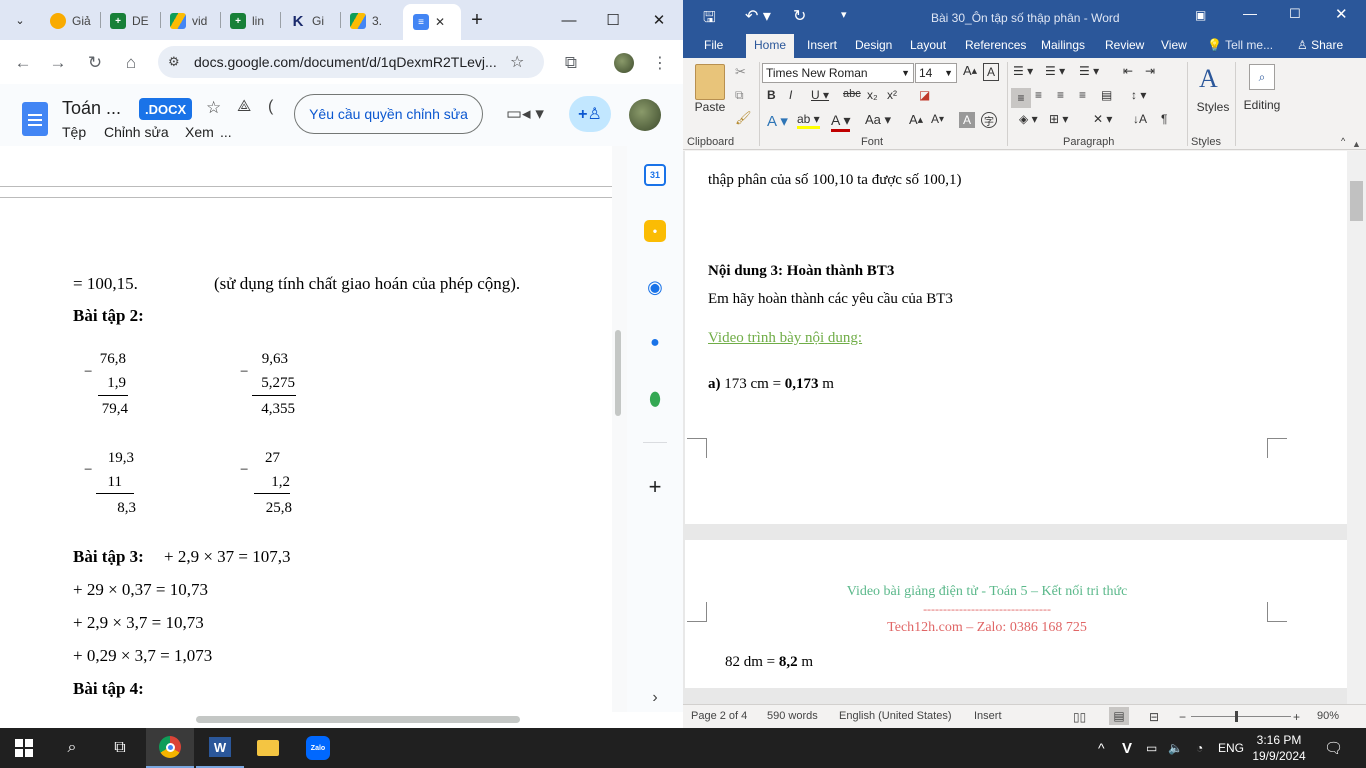 The width and height of the screenshot is (1366, 768). Describe the element at coordinates (1356, 144) in the screenshot. I see `scroll-up-icon: ▲` at that location.